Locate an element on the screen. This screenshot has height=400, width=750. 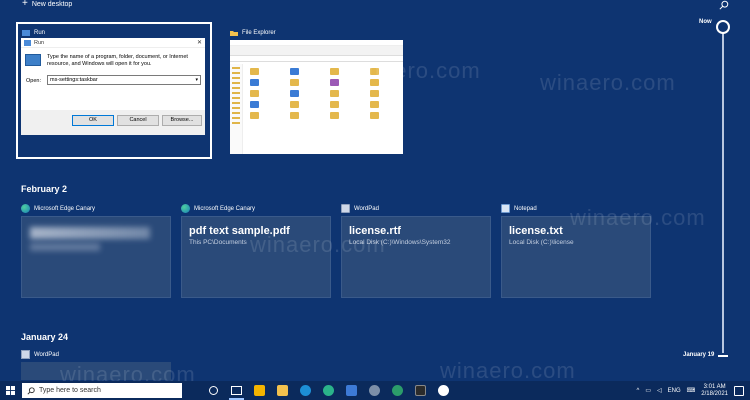
system-tray: ^ ▭ ◁ ENG ⌨ 3:01 AM 2/18/2021 is located at coordinates (693, 390).